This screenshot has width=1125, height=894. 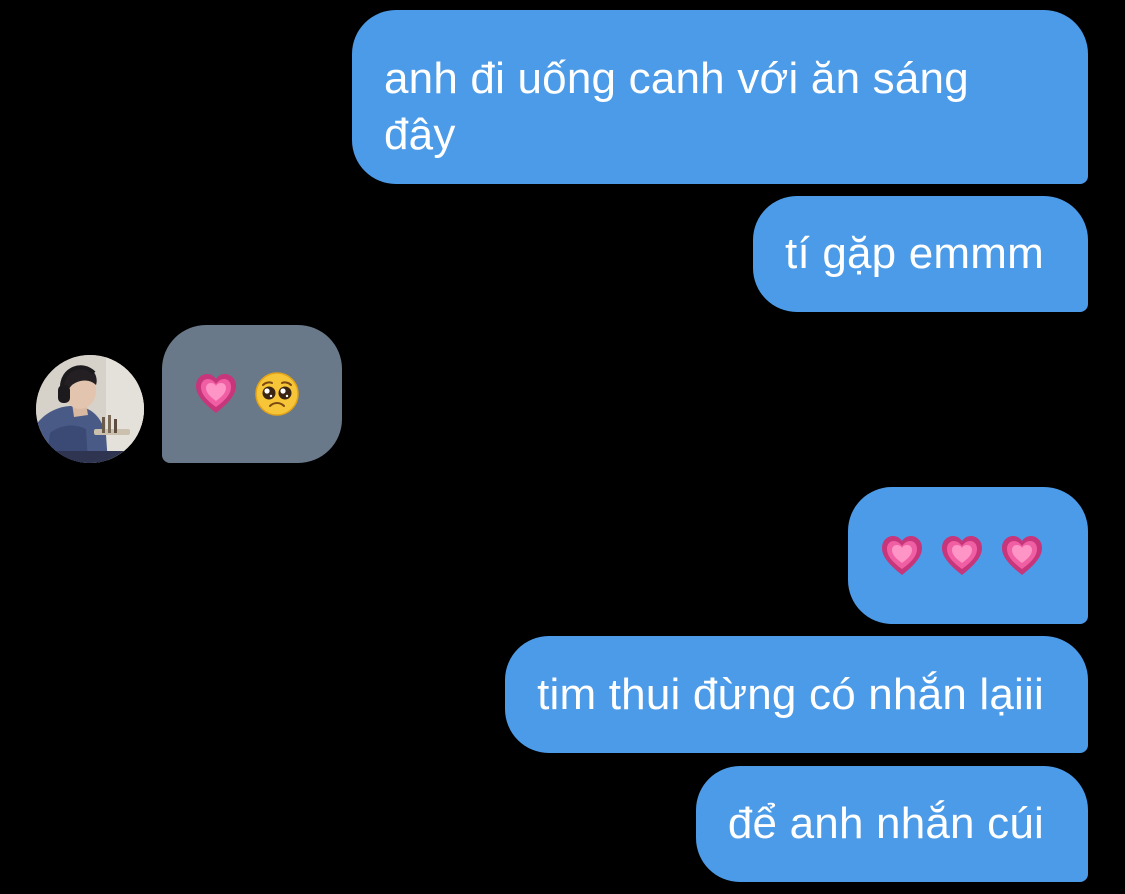 I want to click on message-bubble-sent: anh đi uống canh với ăn sáng đây, so click(x=720, y=97).